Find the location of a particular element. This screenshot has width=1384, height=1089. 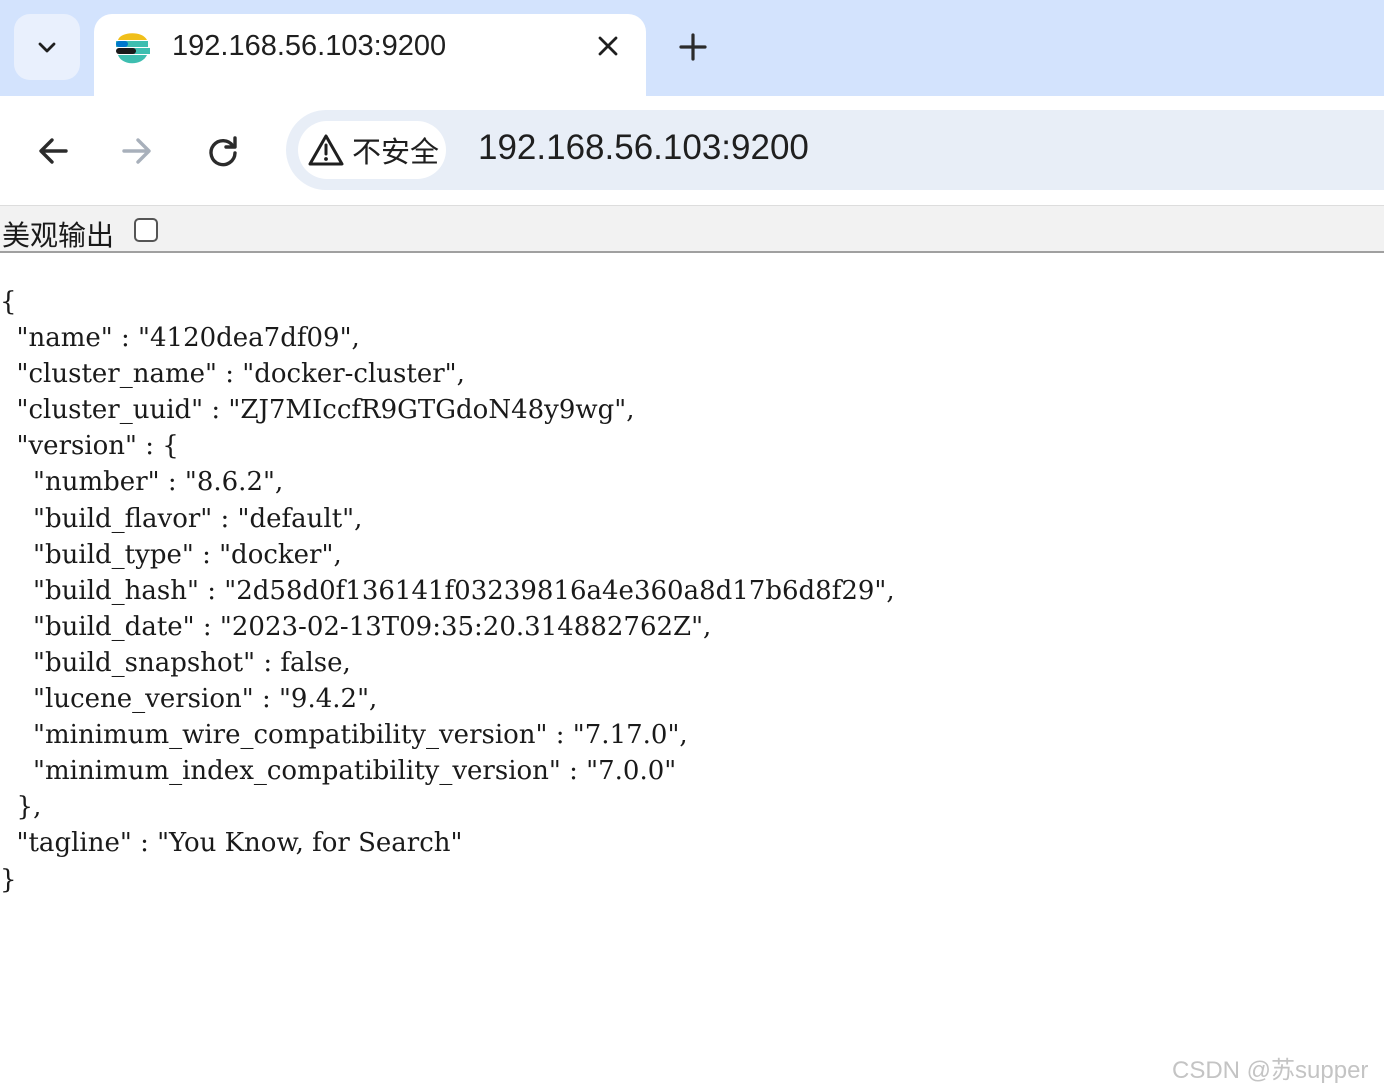

active-tab: 192.168.56.103:9200 is located at coordinates (370, 55).